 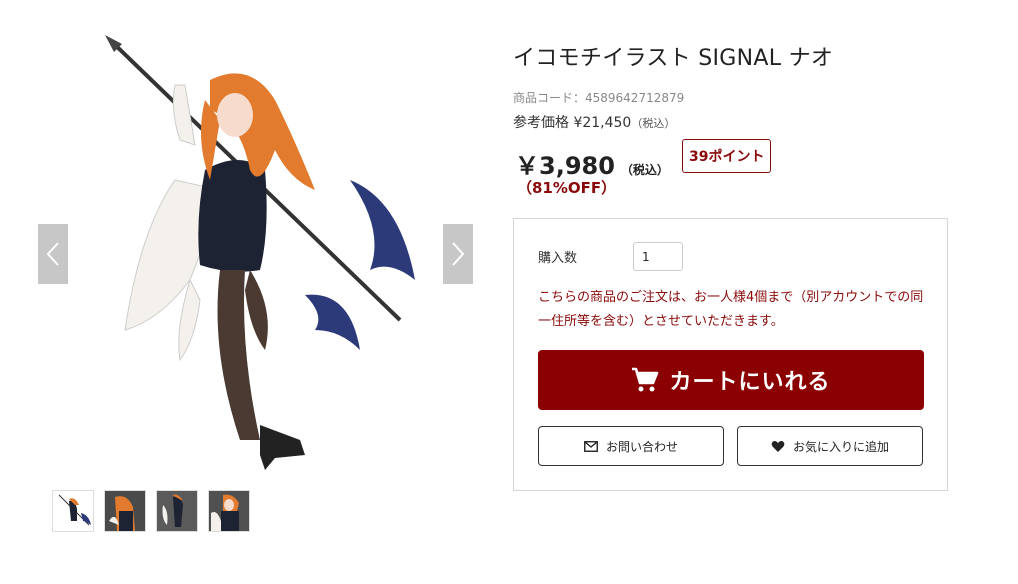 I want to click on chevron-right-icon, so click(x=458, y=254).